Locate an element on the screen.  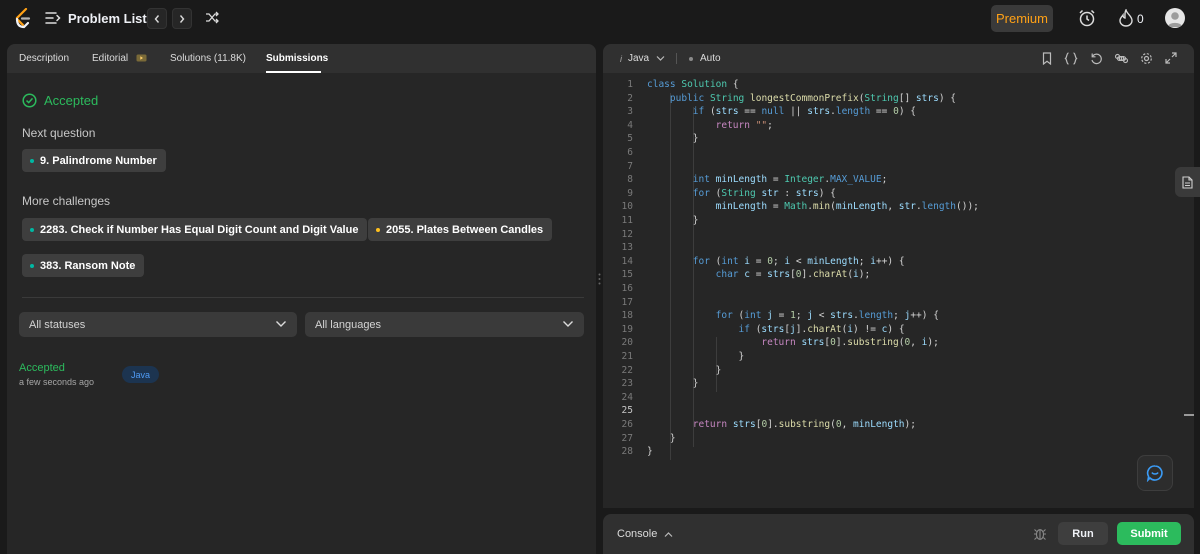
line-number: 5 is located at coordinates (630, 139).